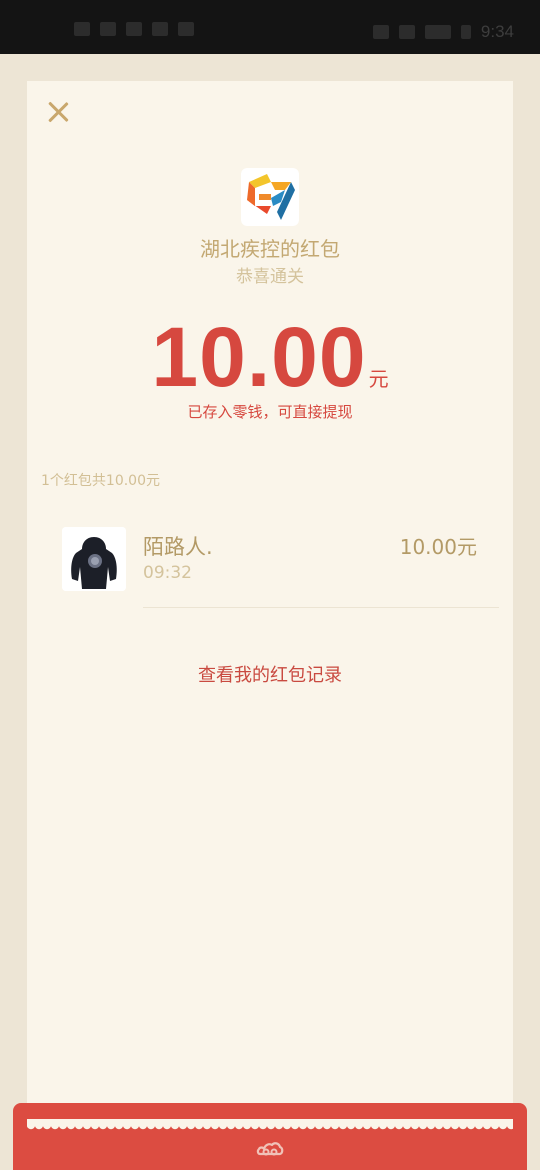 The height and width of the screenshot is (1170, 540). I want to click on wifi-icon, so click(134, 29).